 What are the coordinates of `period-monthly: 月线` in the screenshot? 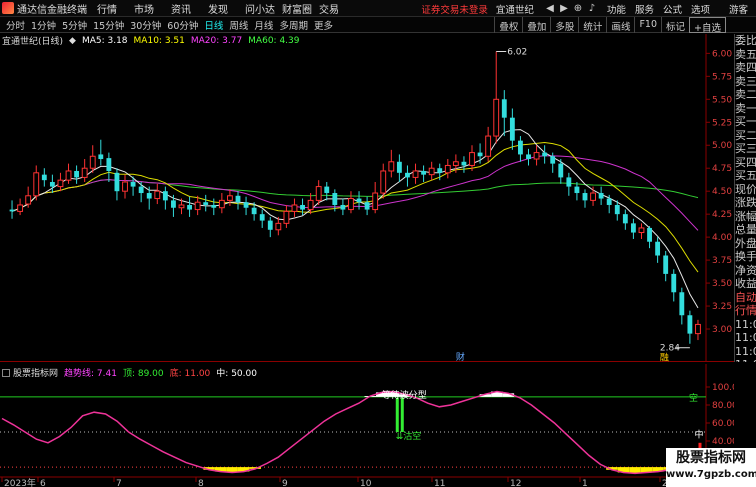 It's located at (263, 25).